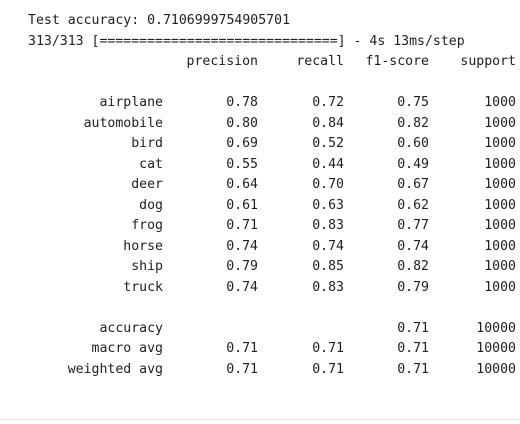  What do you see at coordinates (143, 246) in the screenshot?
I see `row-label: horse` at bounding box center [143, 246].